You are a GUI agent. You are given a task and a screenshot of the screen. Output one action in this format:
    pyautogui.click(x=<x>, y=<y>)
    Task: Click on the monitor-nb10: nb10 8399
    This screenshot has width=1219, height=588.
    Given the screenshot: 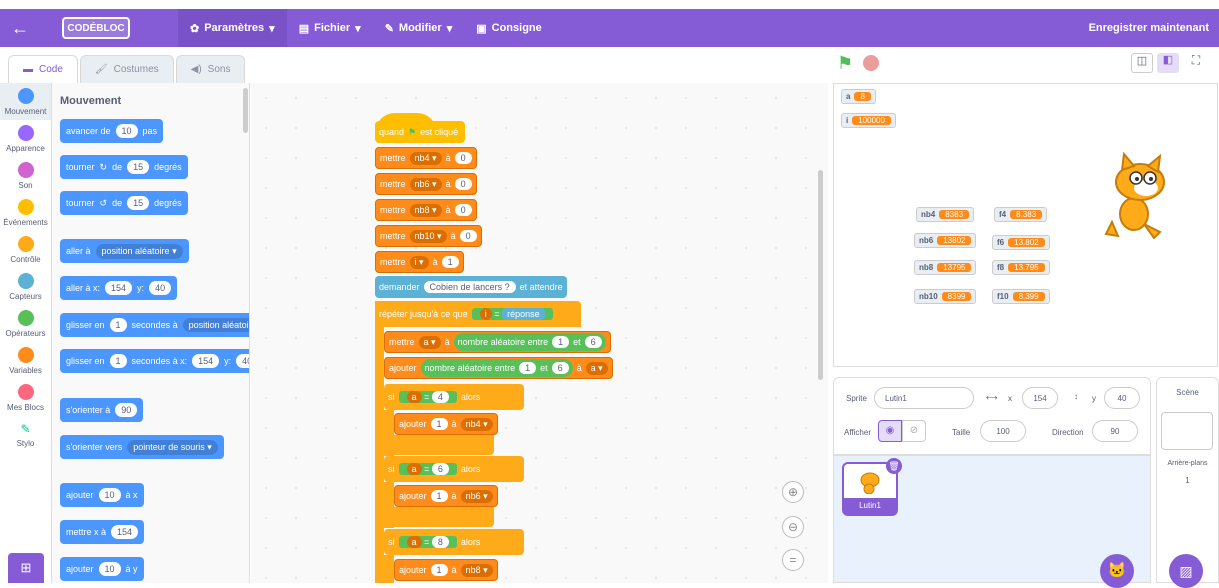 What is the action you would take?
    pyautogui.click(x=945, y=296)
    